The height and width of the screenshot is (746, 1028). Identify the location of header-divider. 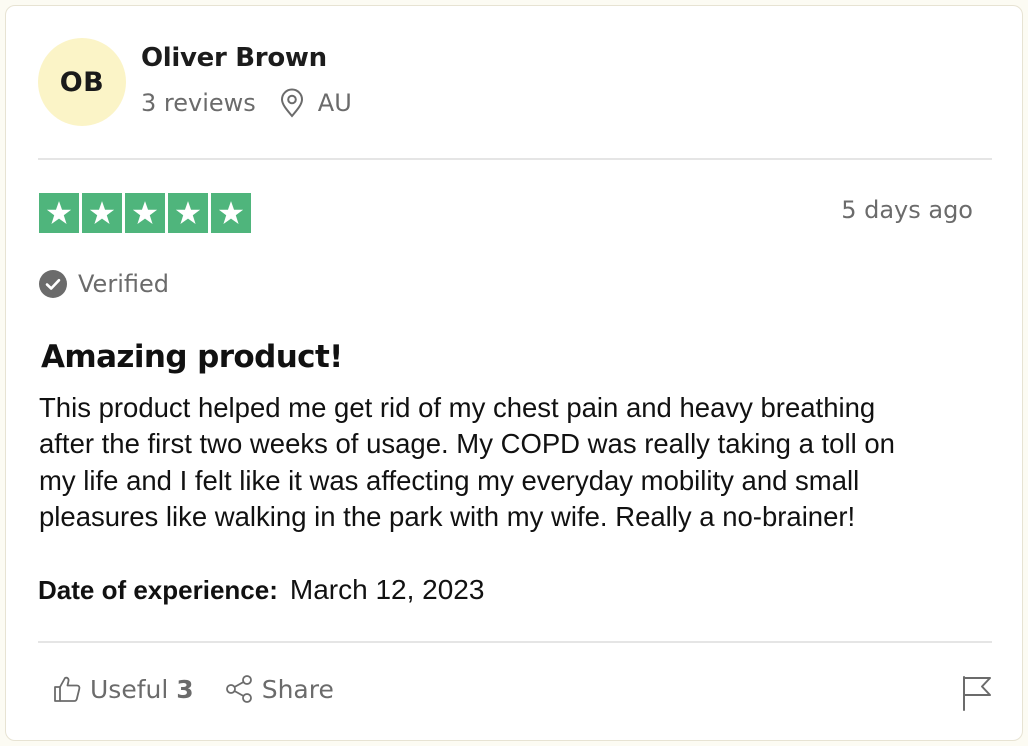
(515, 159).